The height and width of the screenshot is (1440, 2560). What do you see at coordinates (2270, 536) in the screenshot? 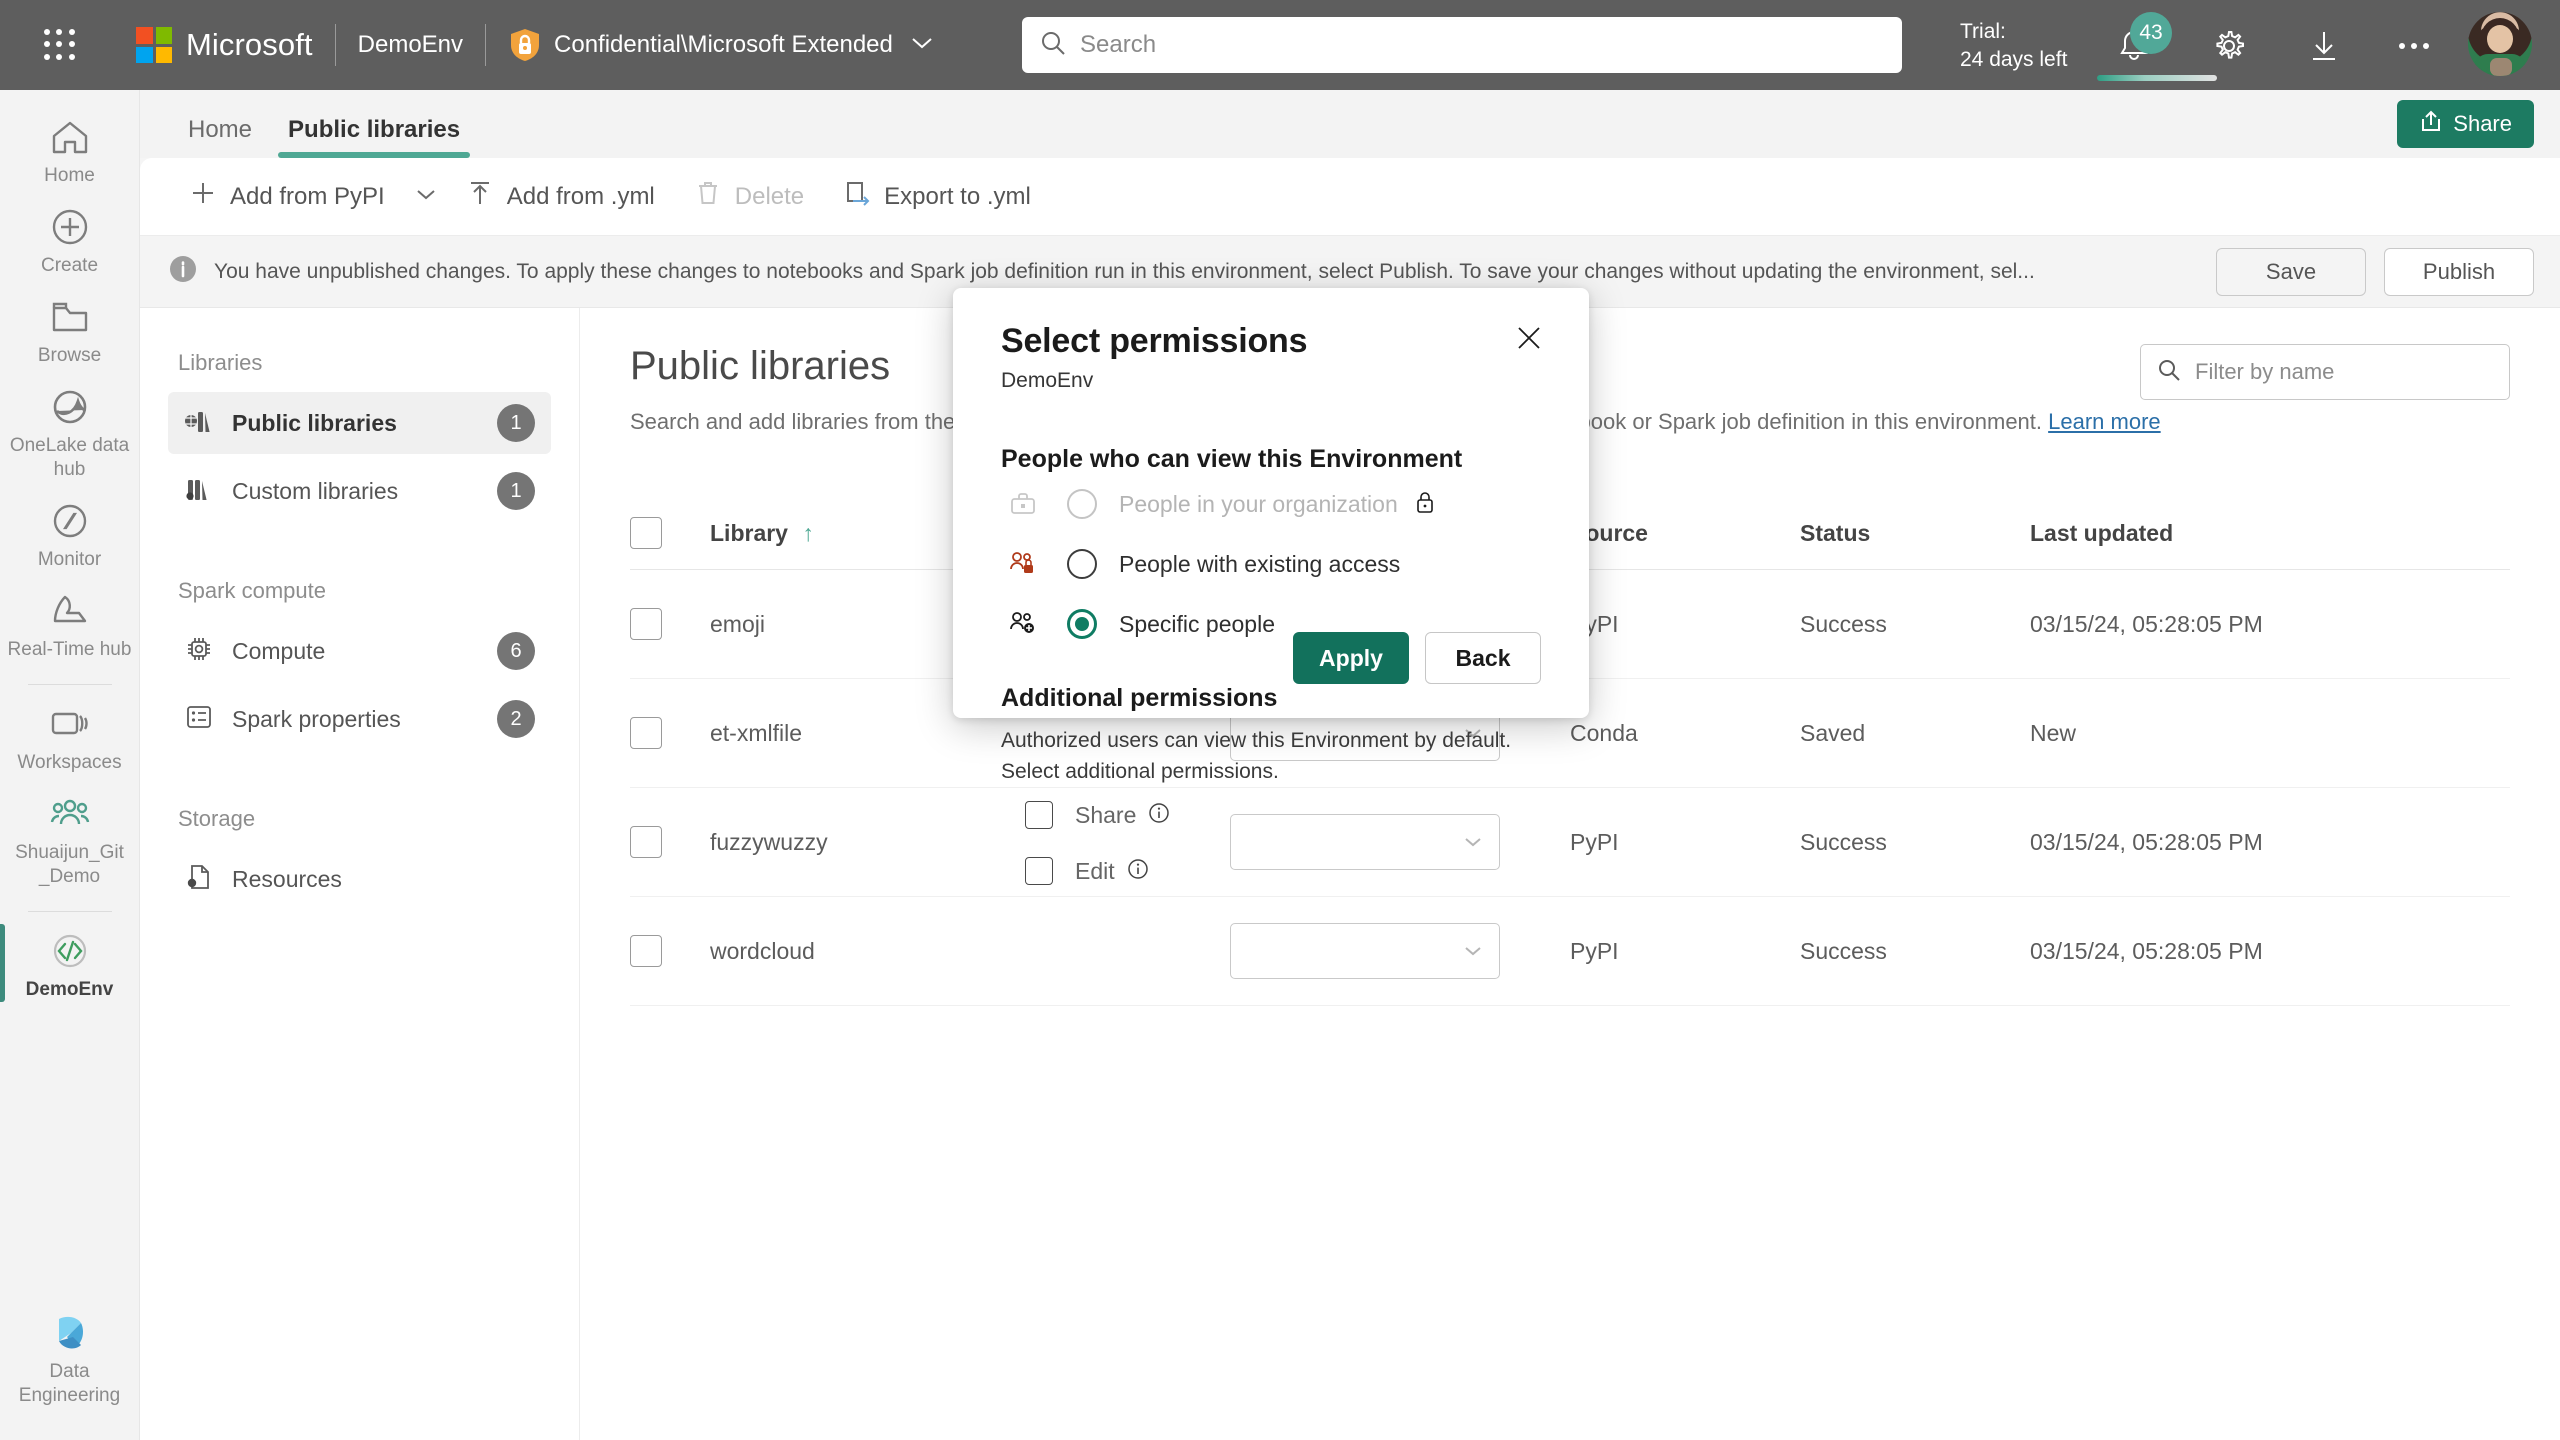
I see `column-header-last-updated: Last updated` at bounding box center [2270, 536].